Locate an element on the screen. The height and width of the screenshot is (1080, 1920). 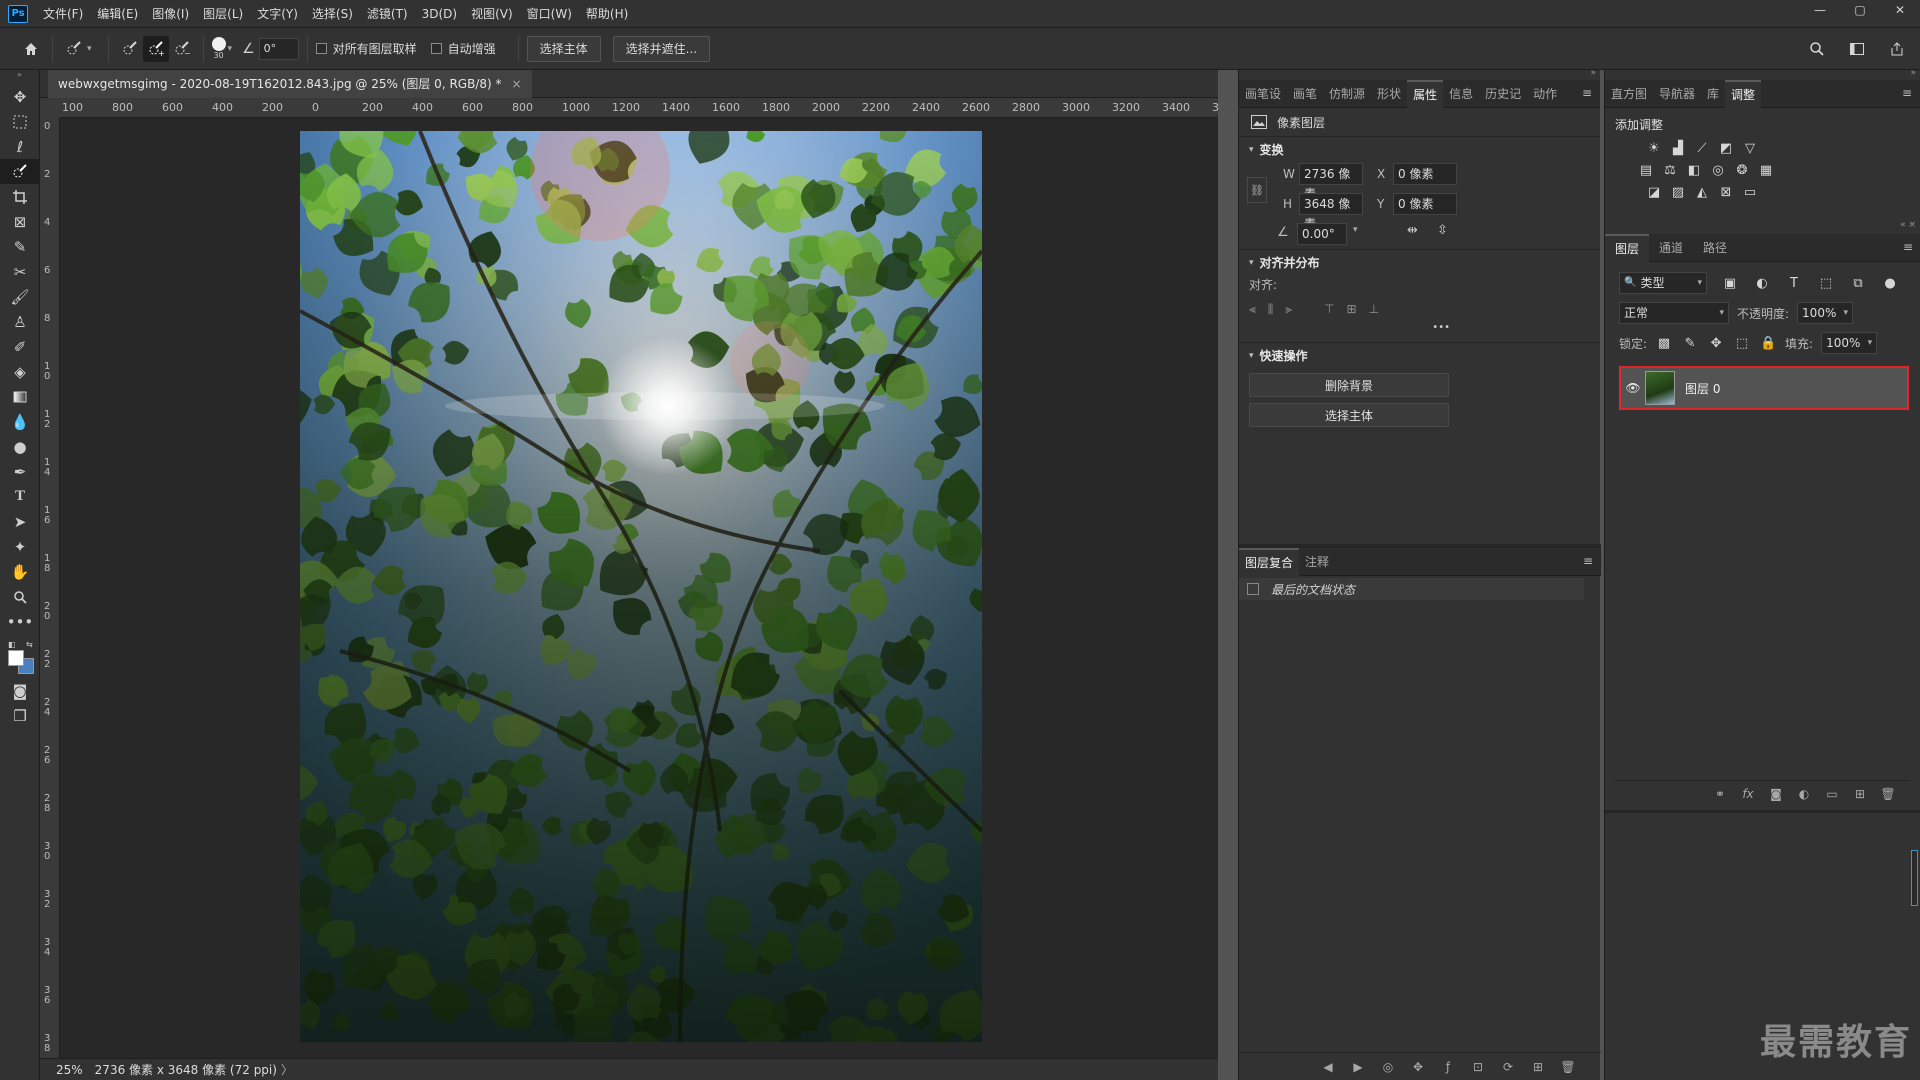
delete-comp-icon: 🗑 is located at coordinates (1568, 1067).